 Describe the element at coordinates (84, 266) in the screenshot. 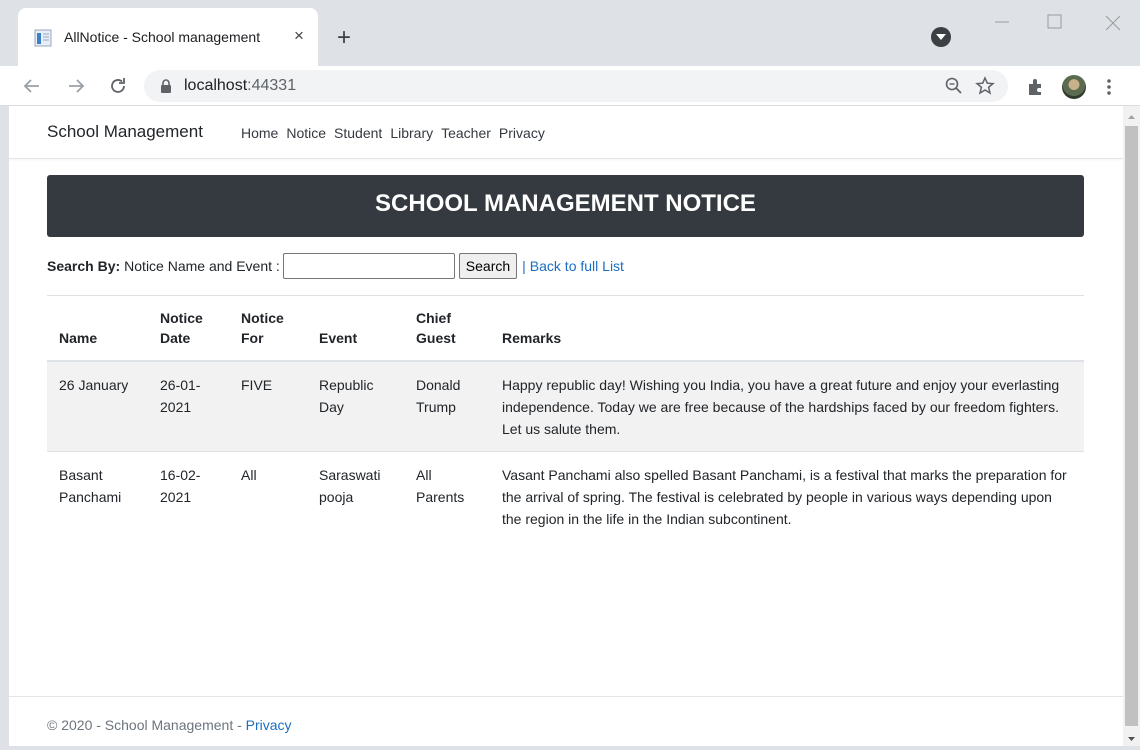

I see `search-label-bold: Search By:` at that location.